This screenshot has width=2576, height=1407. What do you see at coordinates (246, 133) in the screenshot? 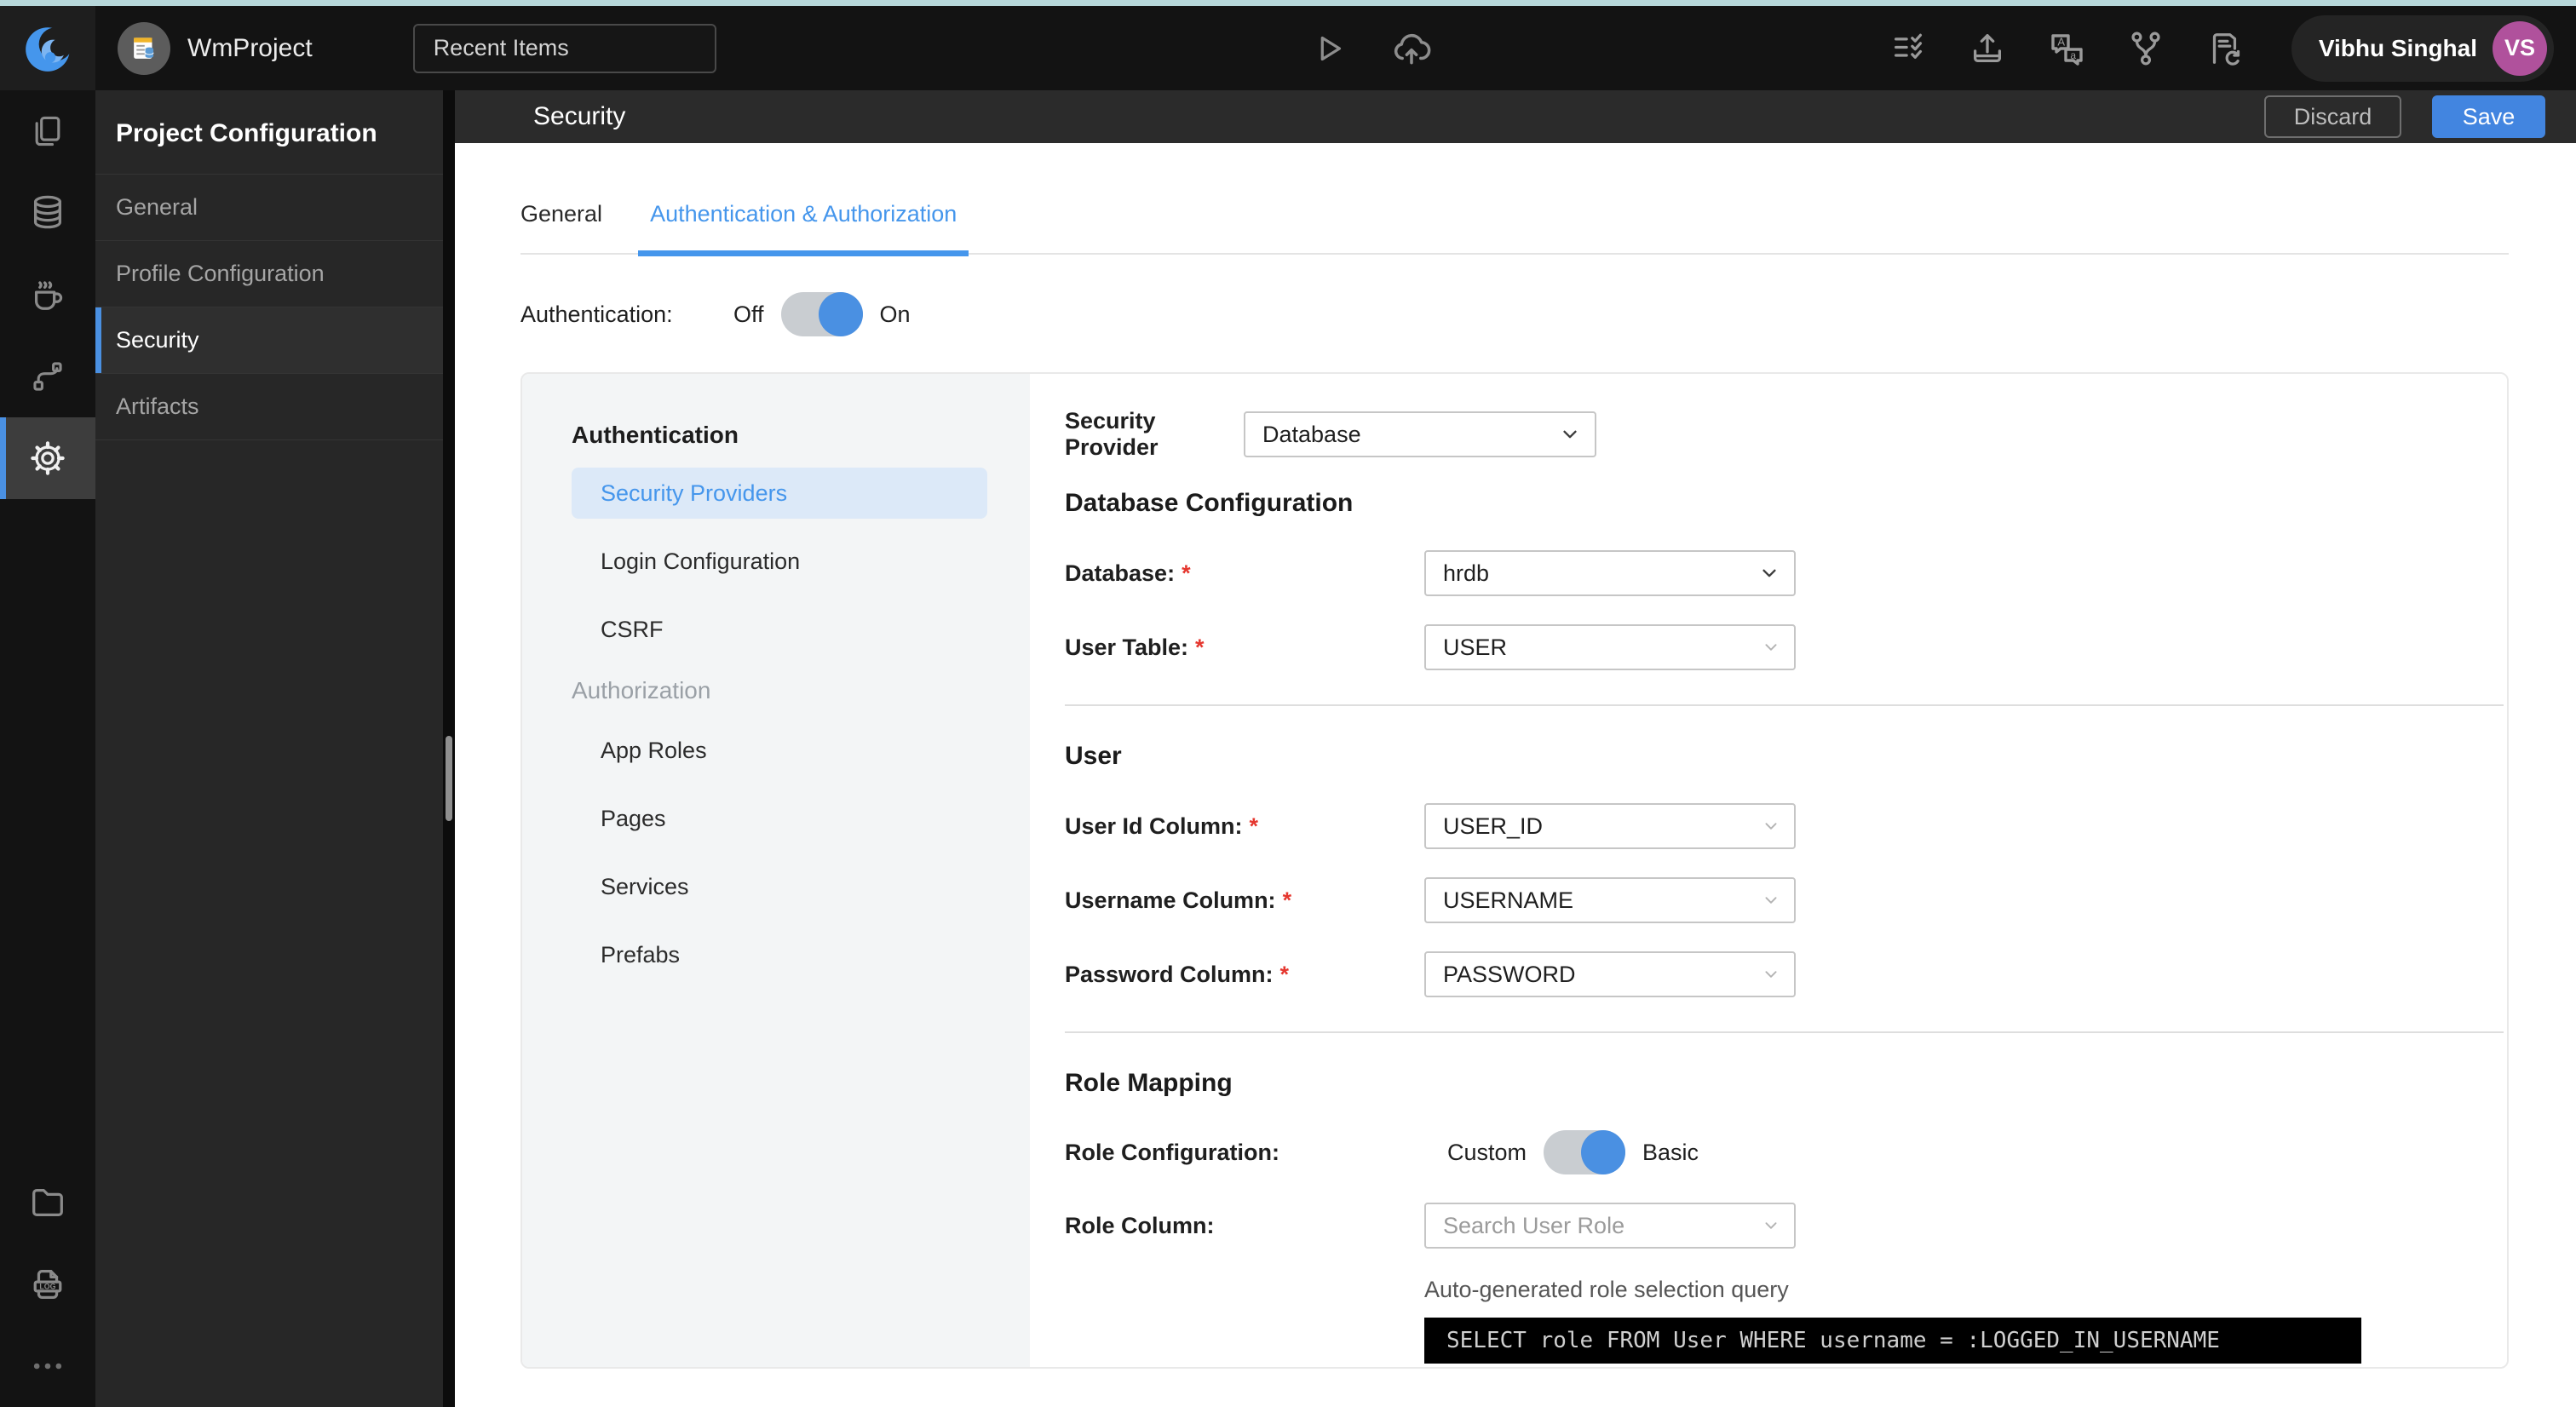
I see `sidebar-title: Project Configuration` at bounding box center [246, 133].